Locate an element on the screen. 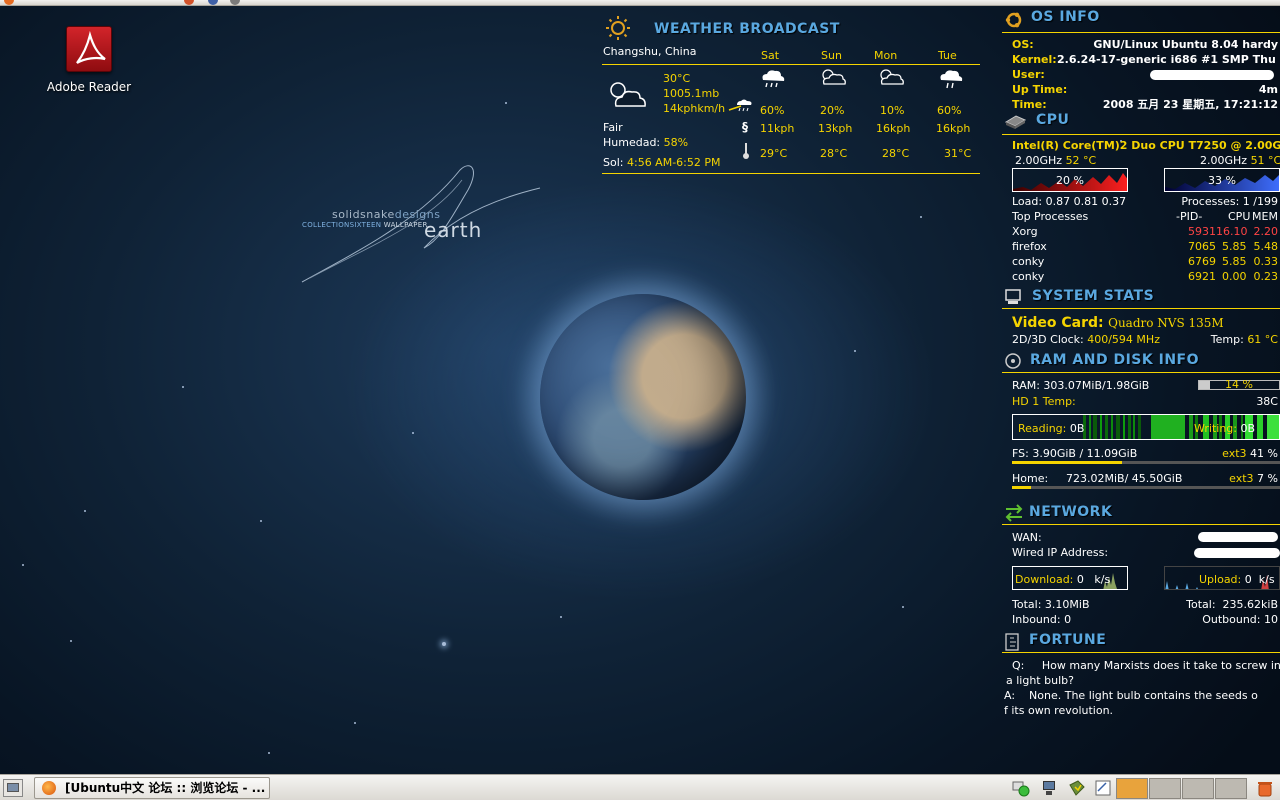 The height and width of the screenshot is (800, 1280). time-value: 2008 五月 23 星期五, 17:21:12 is located at coordinates (1190, 104).